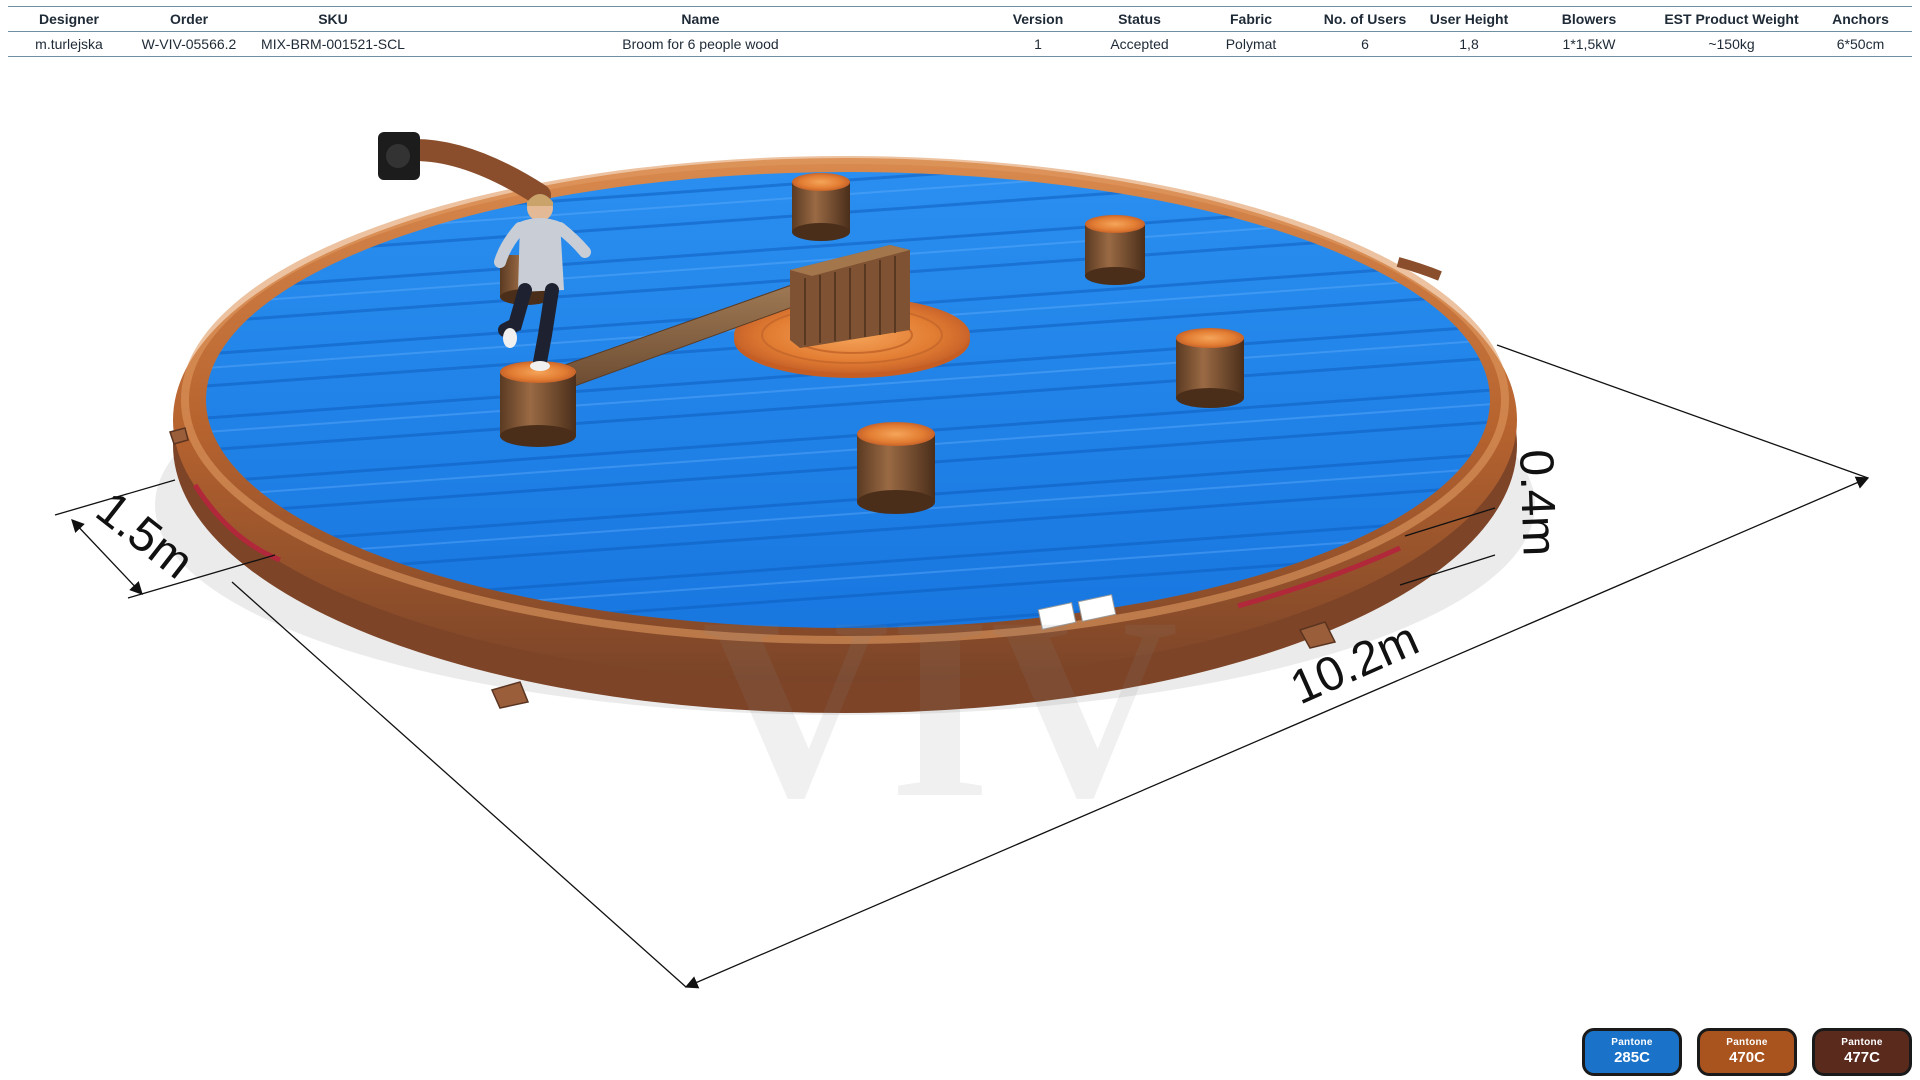 The height and width of the screenshot is (1080, 1920). I want to click on pantone-swatch-brown: Pantone 477C, so click(1862, 1052).